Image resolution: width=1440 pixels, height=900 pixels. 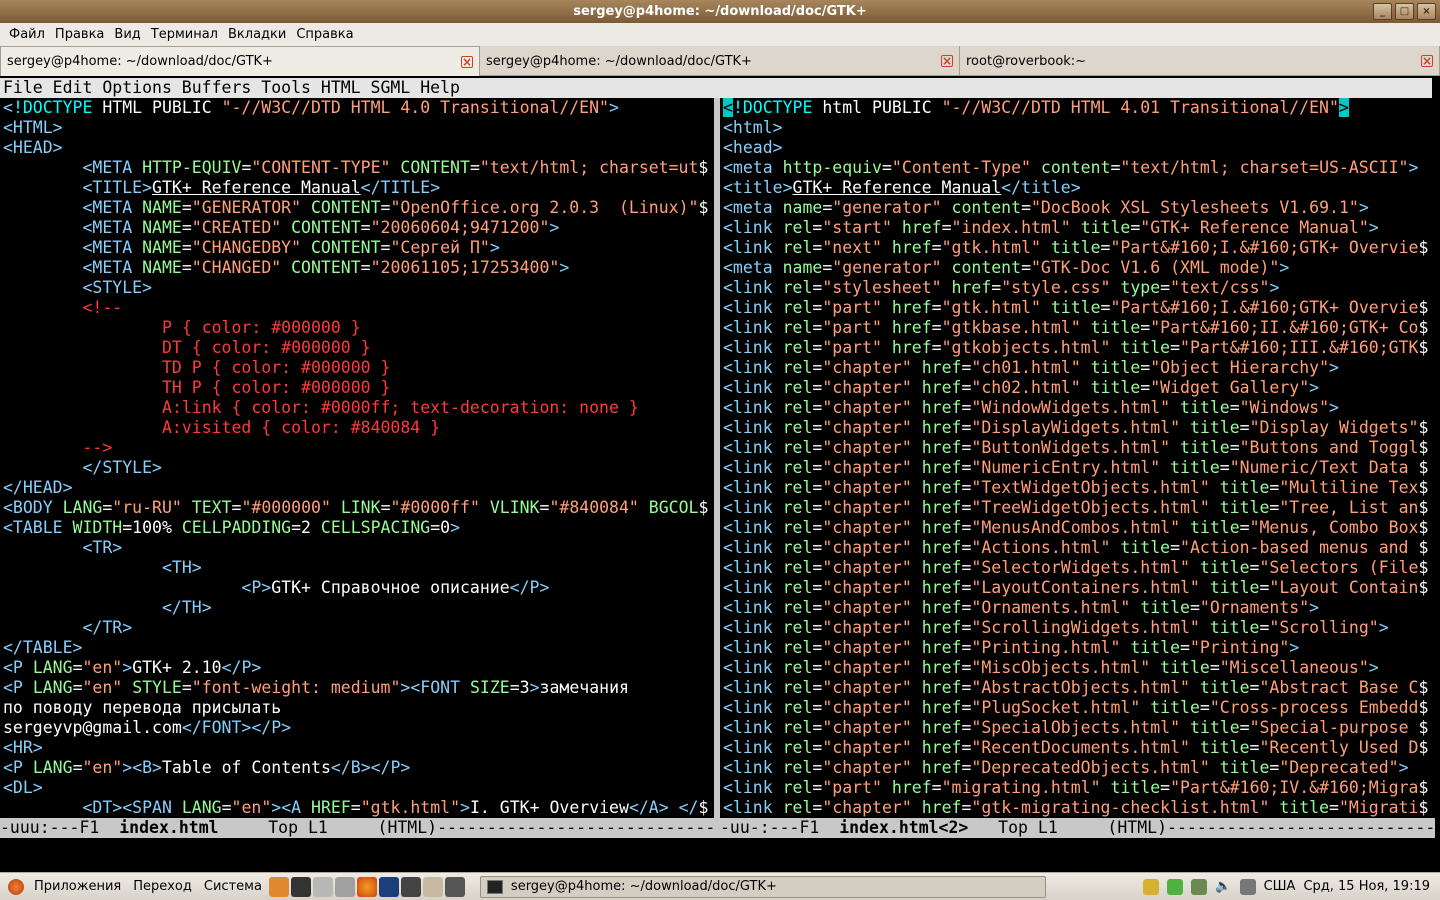 I want to click on code-line: P { color: #000000 }, so click(x=358, y=328).